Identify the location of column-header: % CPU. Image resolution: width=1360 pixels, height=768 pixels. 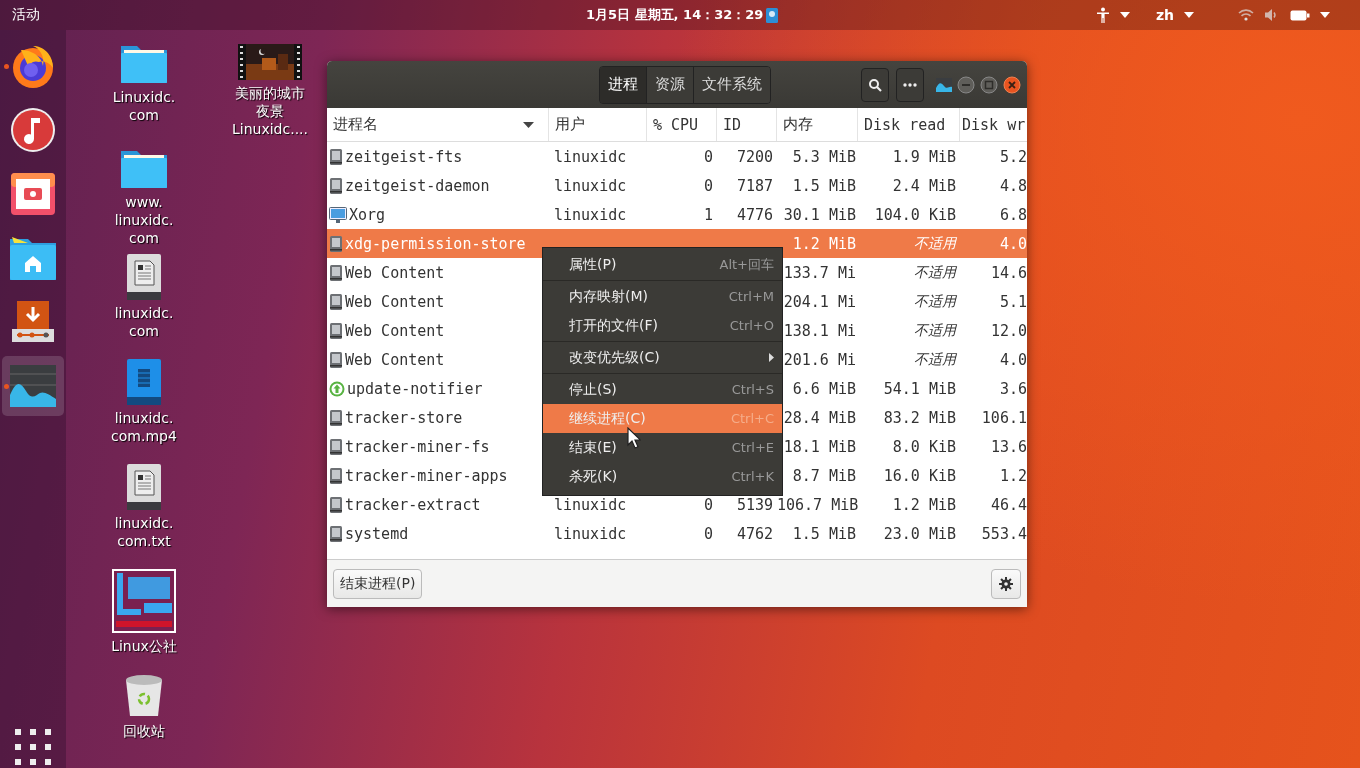
(682, 124).